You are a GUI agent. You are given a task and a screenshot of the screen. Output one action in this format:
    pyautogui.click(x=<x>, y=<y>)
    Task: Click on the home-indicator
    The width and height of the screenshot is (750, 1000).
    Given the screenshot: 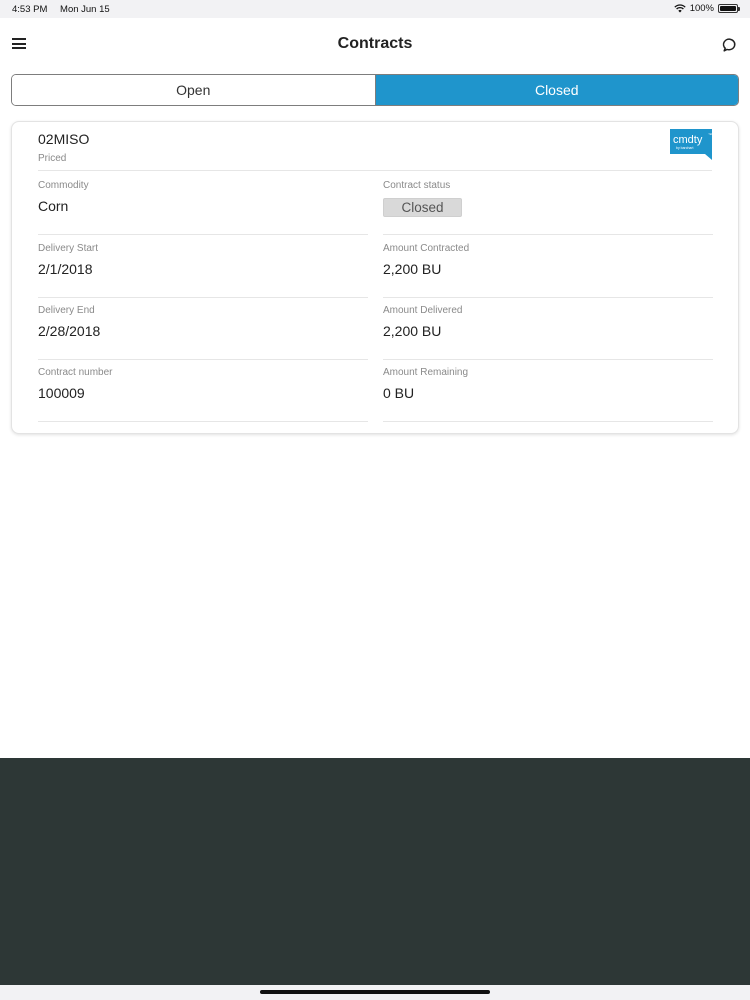 What is the action you would take?
    pyautogui.click(x=375, y=992)
    